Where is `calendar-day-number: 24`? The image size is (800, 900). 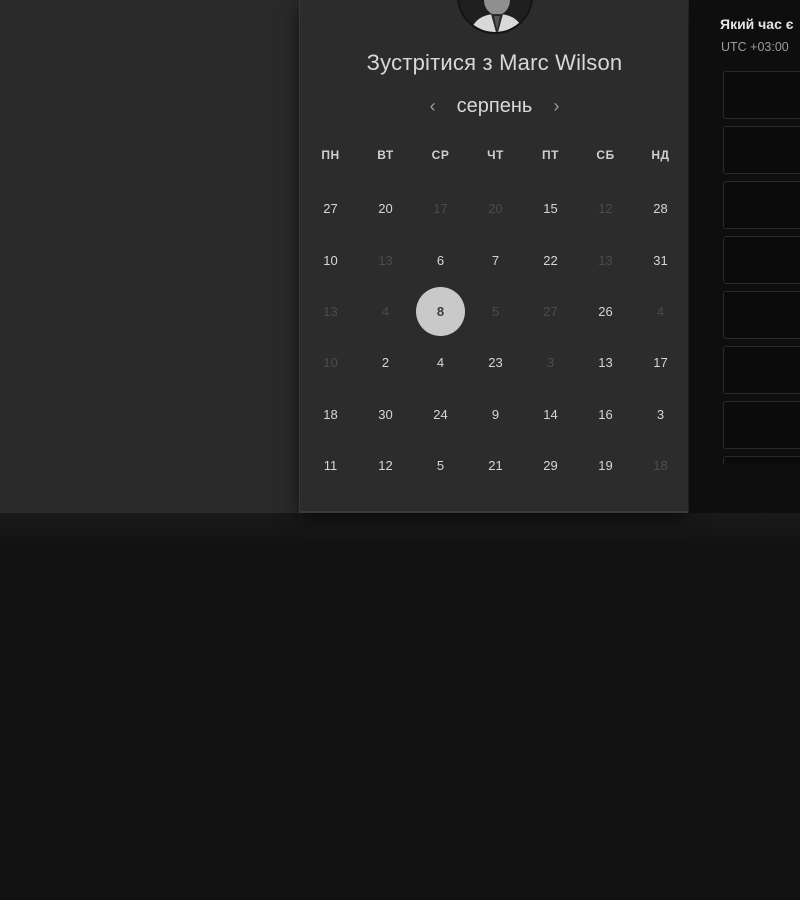
calendar-day-number: 24 is located at coordinates (440, 414).